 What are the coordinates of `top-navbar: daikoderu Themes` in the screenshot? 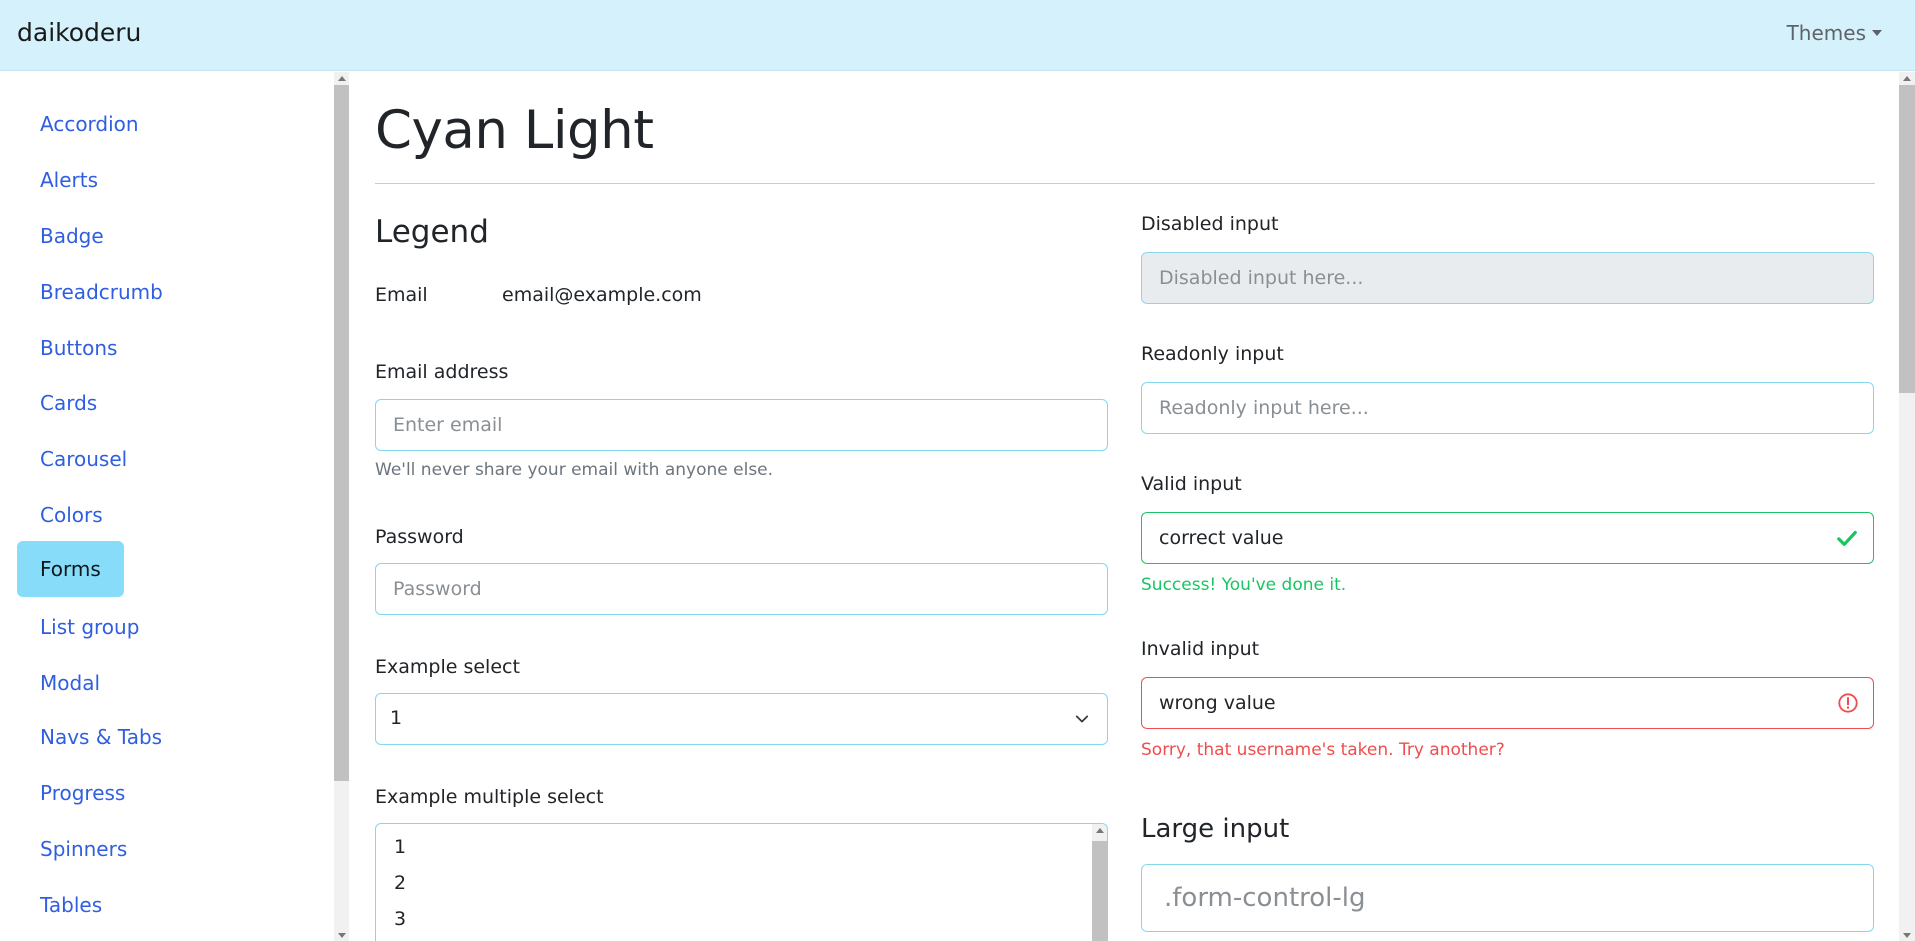 It's located at (957, 35).